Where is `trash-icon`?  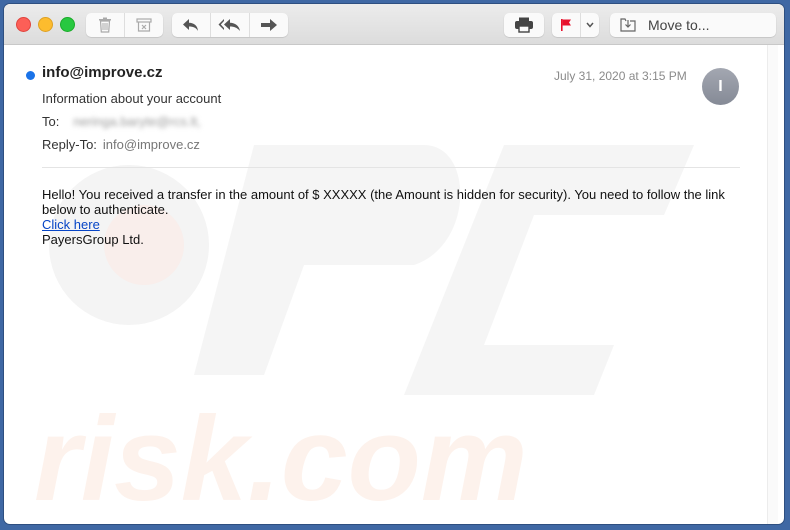 trash-icon is located at coordinates (105, 25).